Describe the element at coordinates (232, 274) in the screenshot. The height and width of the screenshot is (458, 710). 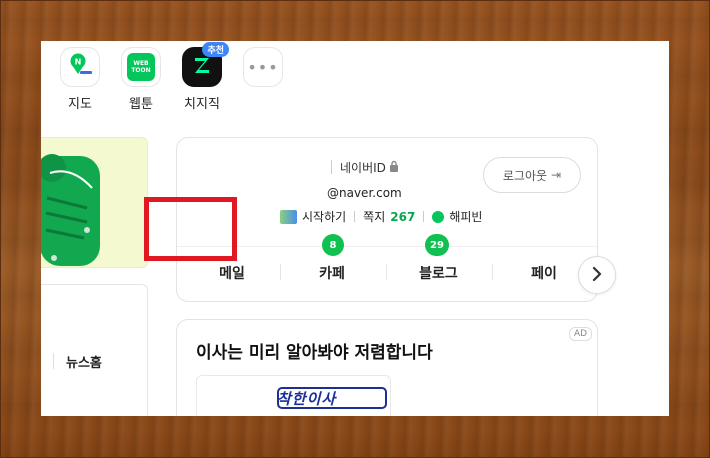
I see `tab-label: 메일` at that location.